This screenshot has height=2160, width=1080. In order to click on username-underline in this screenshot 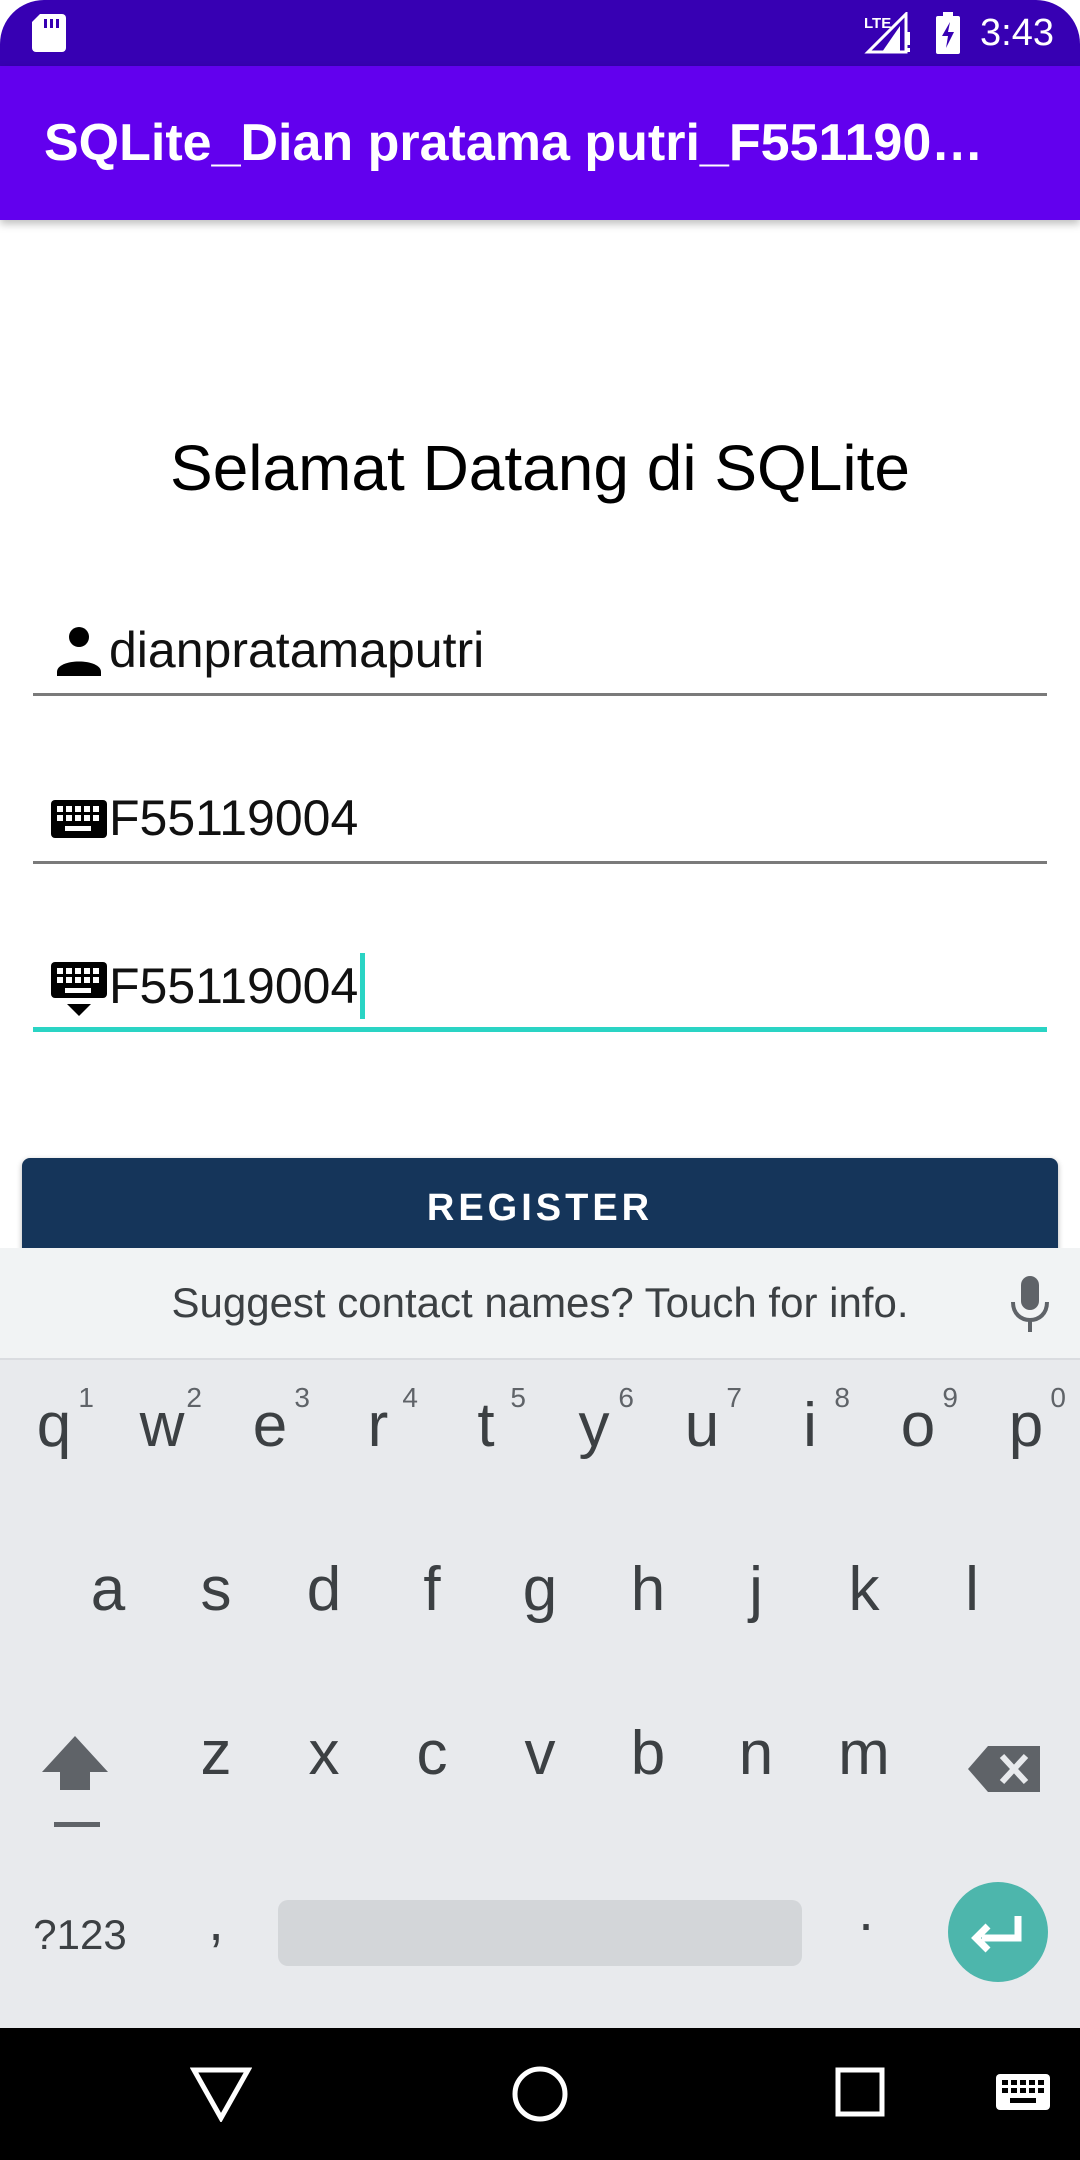, I will do `click(540, 694)`.